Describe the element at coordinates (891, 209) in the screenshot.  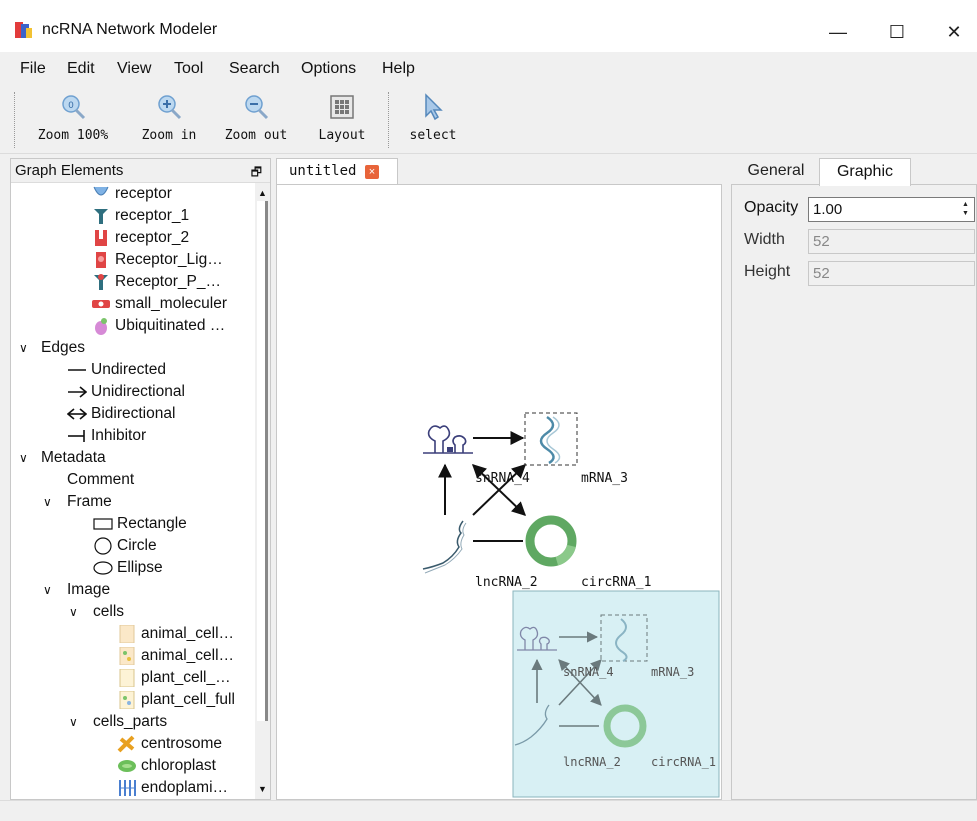
I see `opacity-spinbox: 1.00 ▲ ▼` at that location.